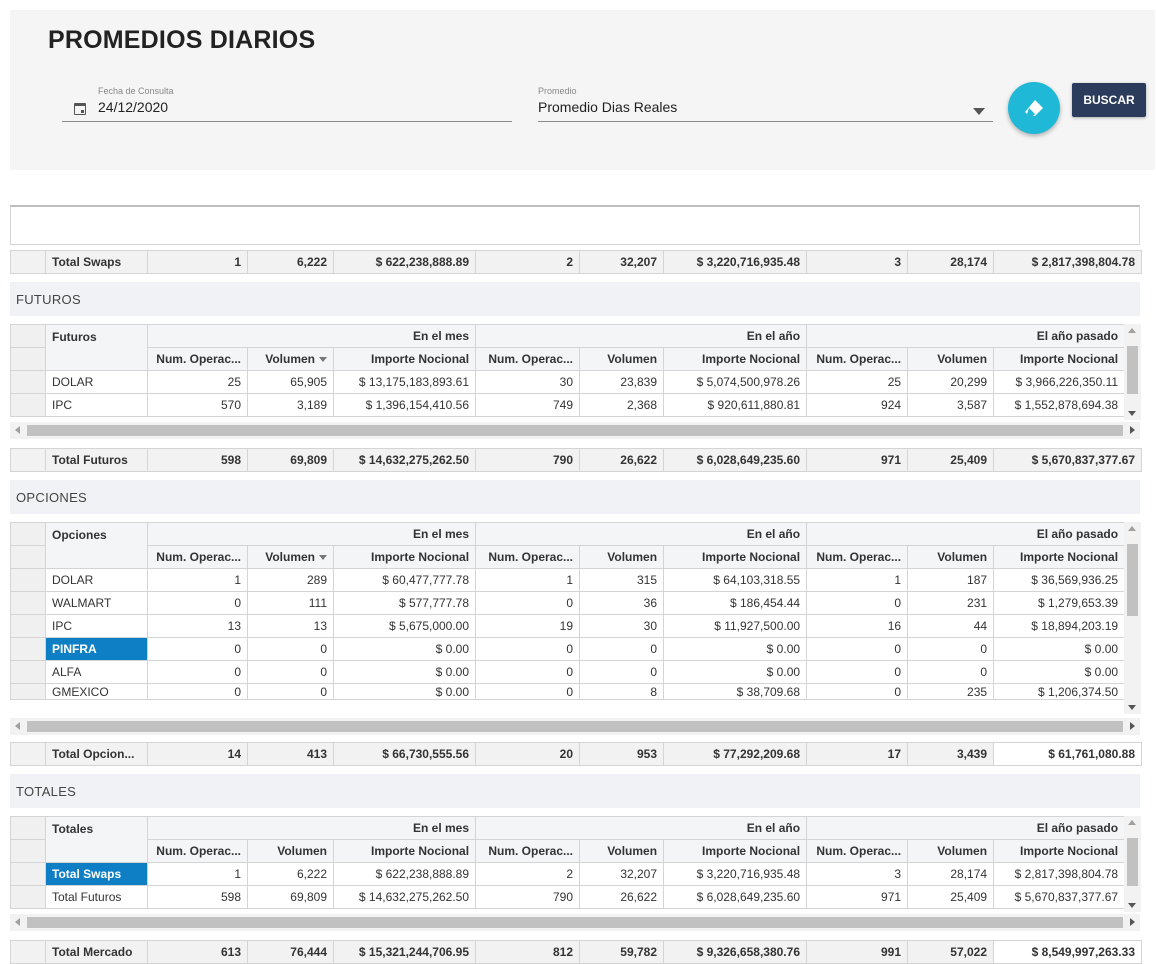 This screenshot has width=1156, height=964. Describe the element at coordinates (96, 626) in the screenshot. I see `row-label: IPC` at that location.